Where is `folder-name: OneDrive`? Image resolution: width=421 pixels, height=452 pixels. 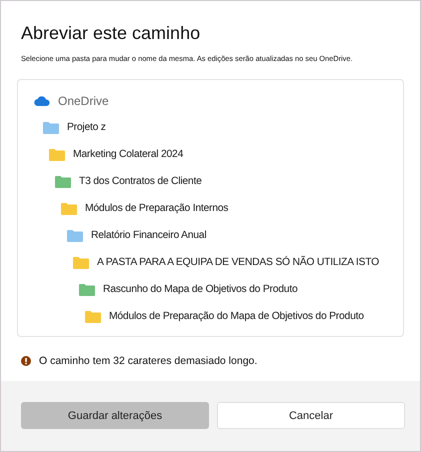 folder-name: OneDrive is located at coordinates (83, 101).